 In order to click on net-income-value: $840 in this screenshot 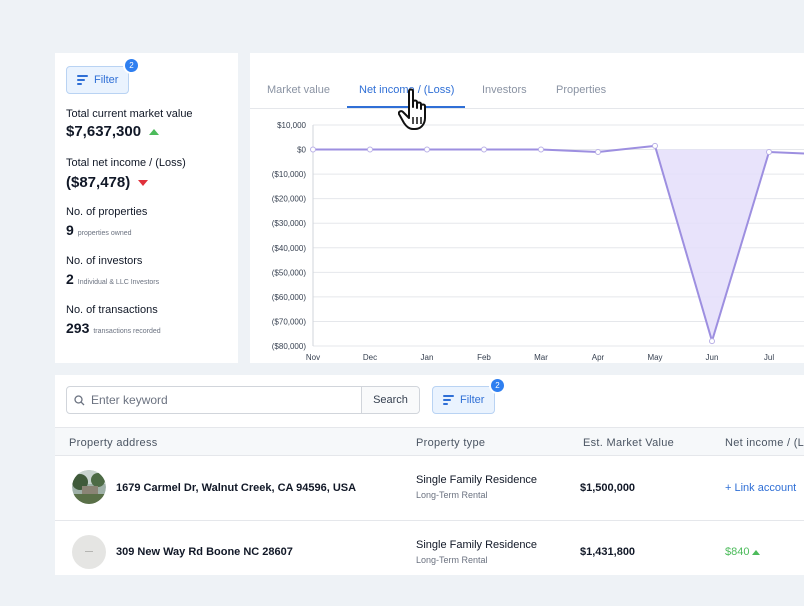, I will do `click(743, 552)`.